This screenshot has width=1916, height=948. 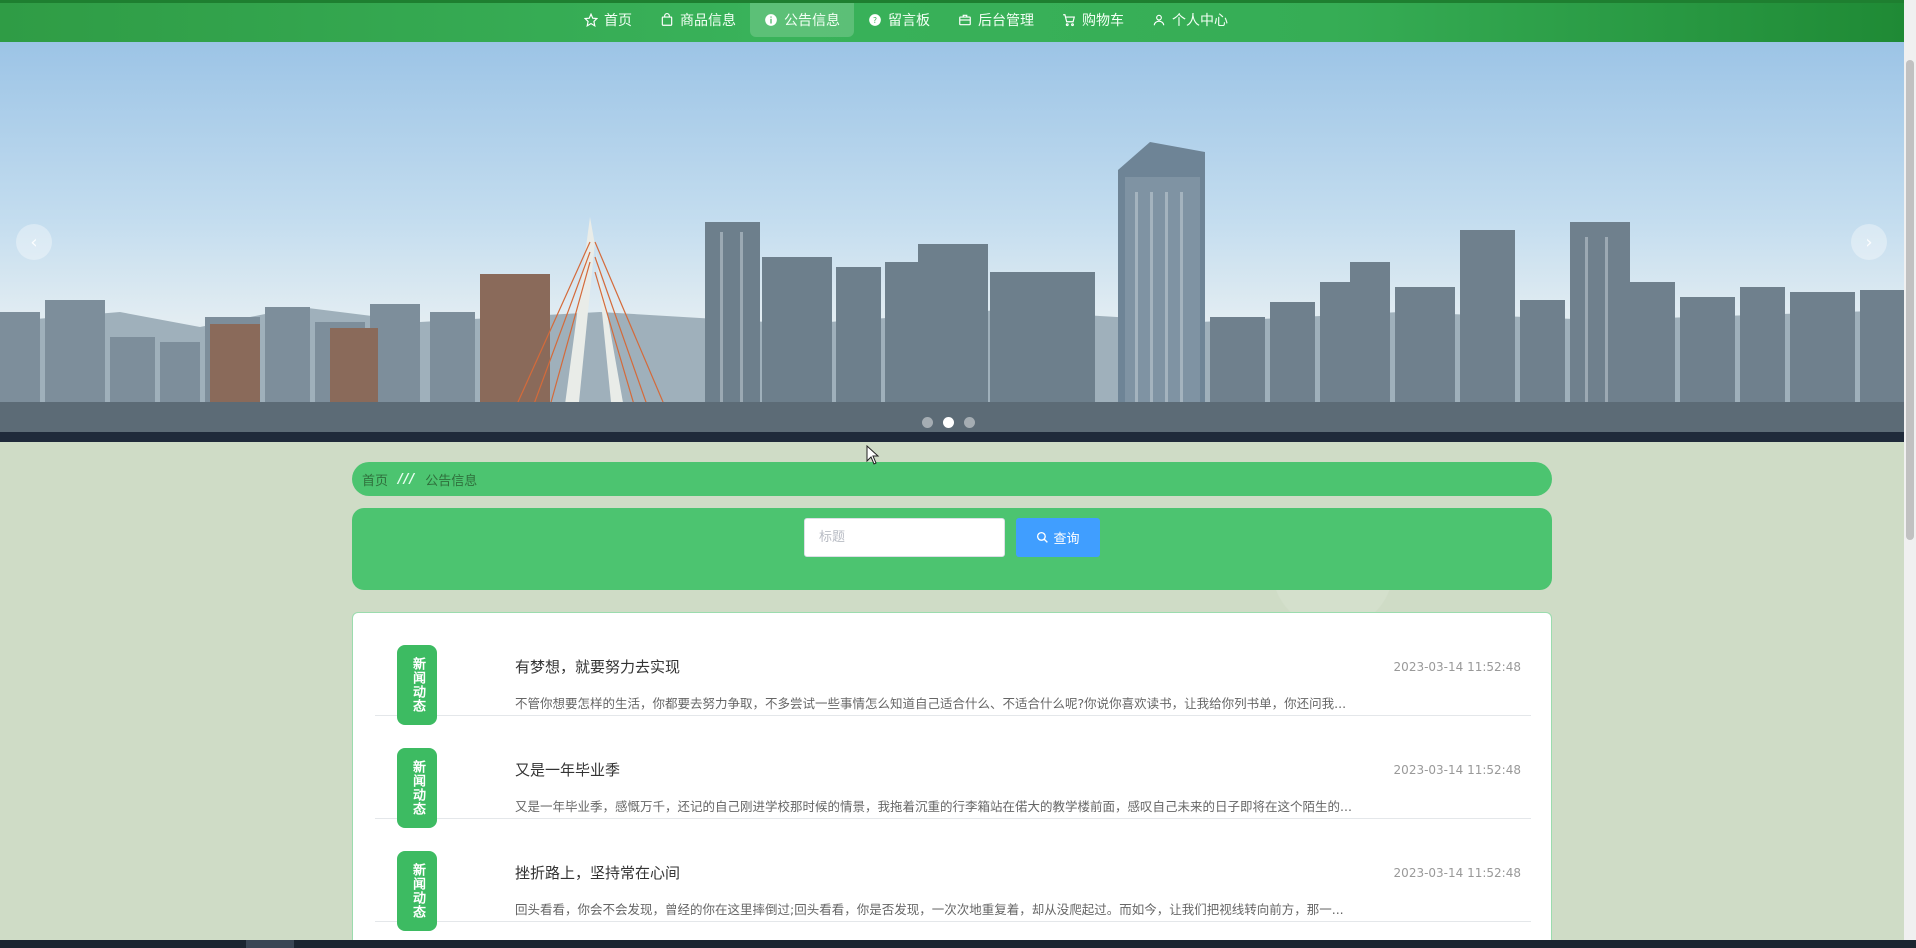 I want to click on nav-list: 首页 商品信息 公告信息 ? 留言板 后台管理 购物车 个人中心, so click(x=906, y=22).